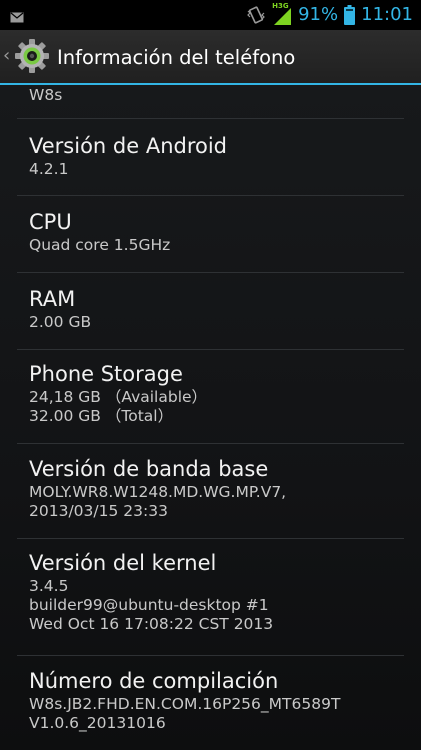  Describe the element at coordinates (210, 311) in the screenshot. I see `list-item-ram: RAM 2.00 GB` at that location.